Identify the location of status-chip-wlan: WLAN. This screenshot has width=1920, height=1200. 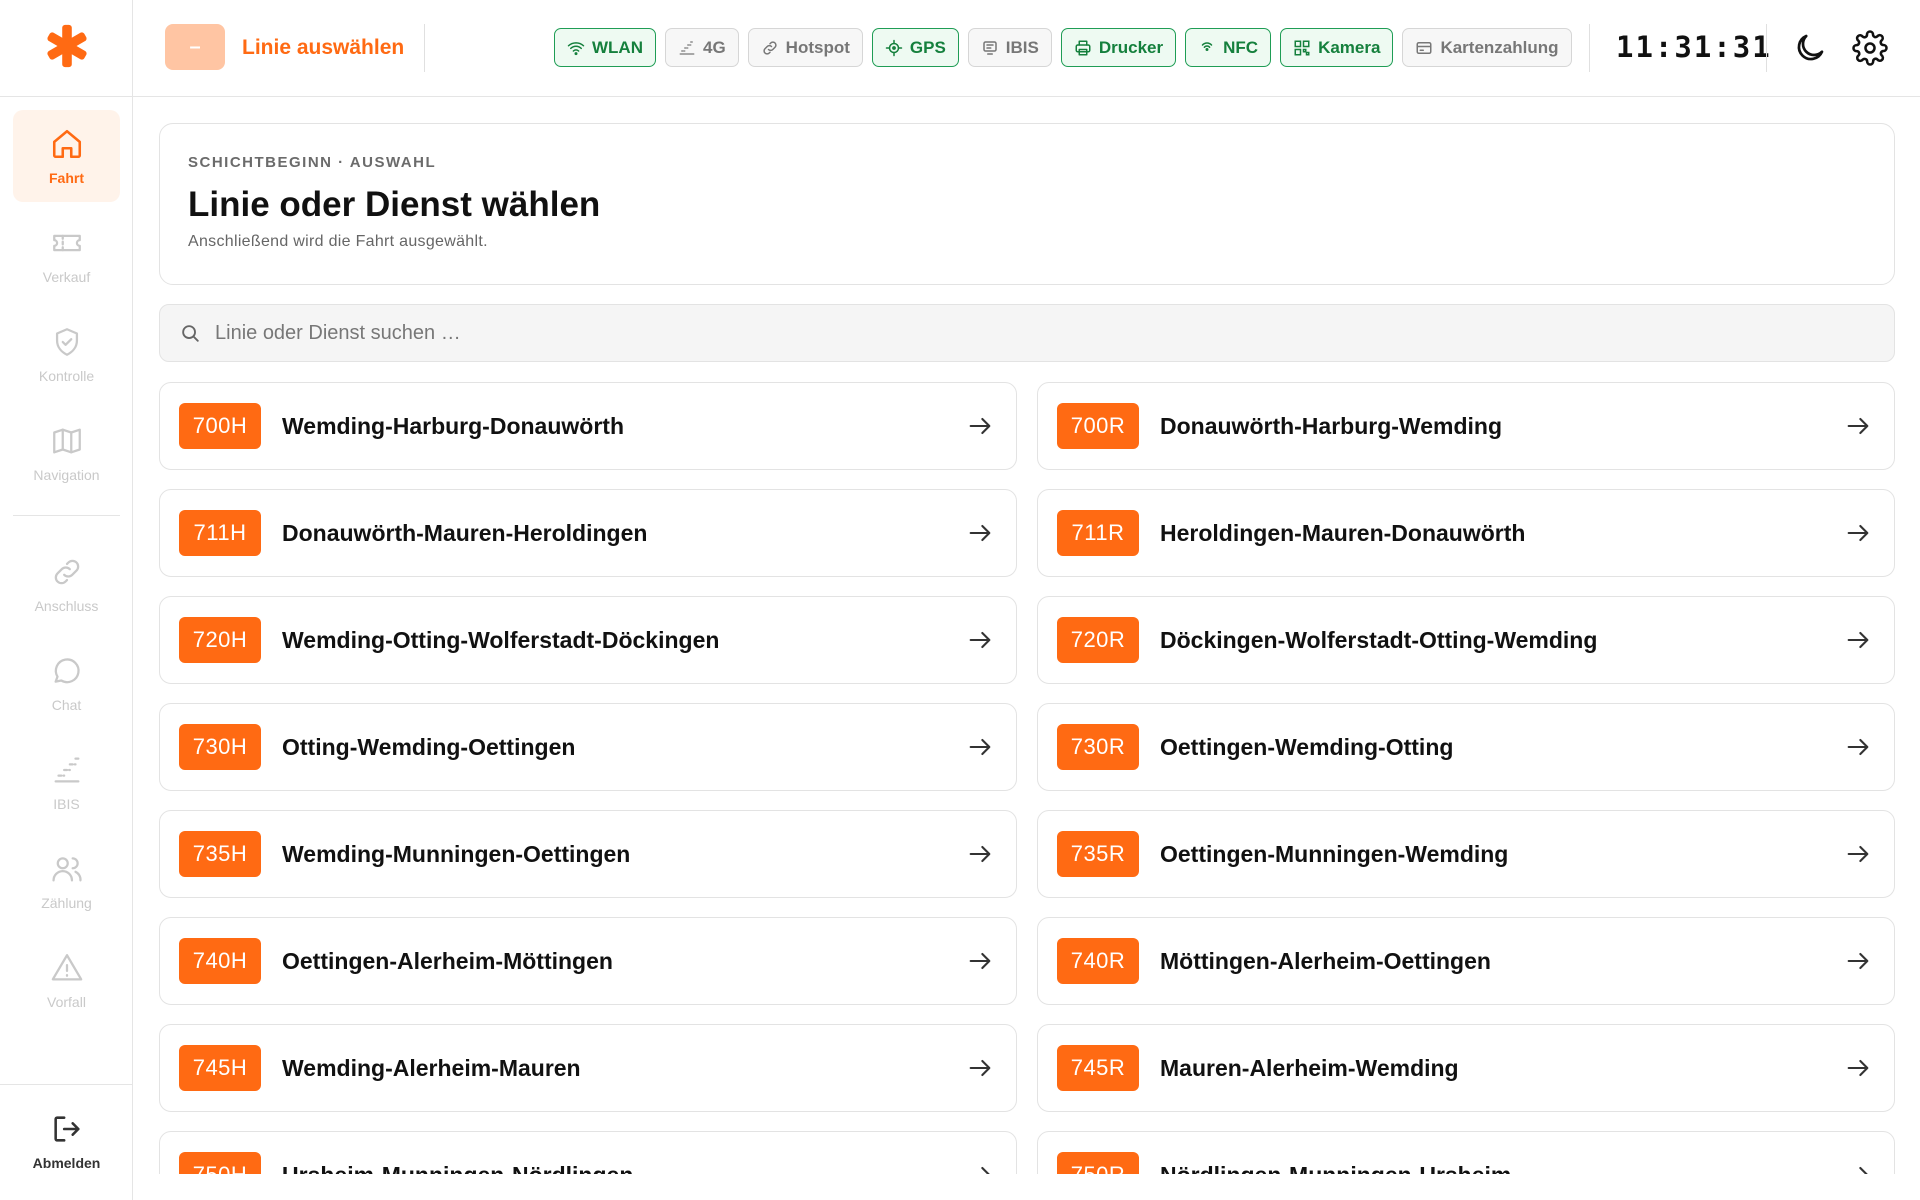
(605, 47).